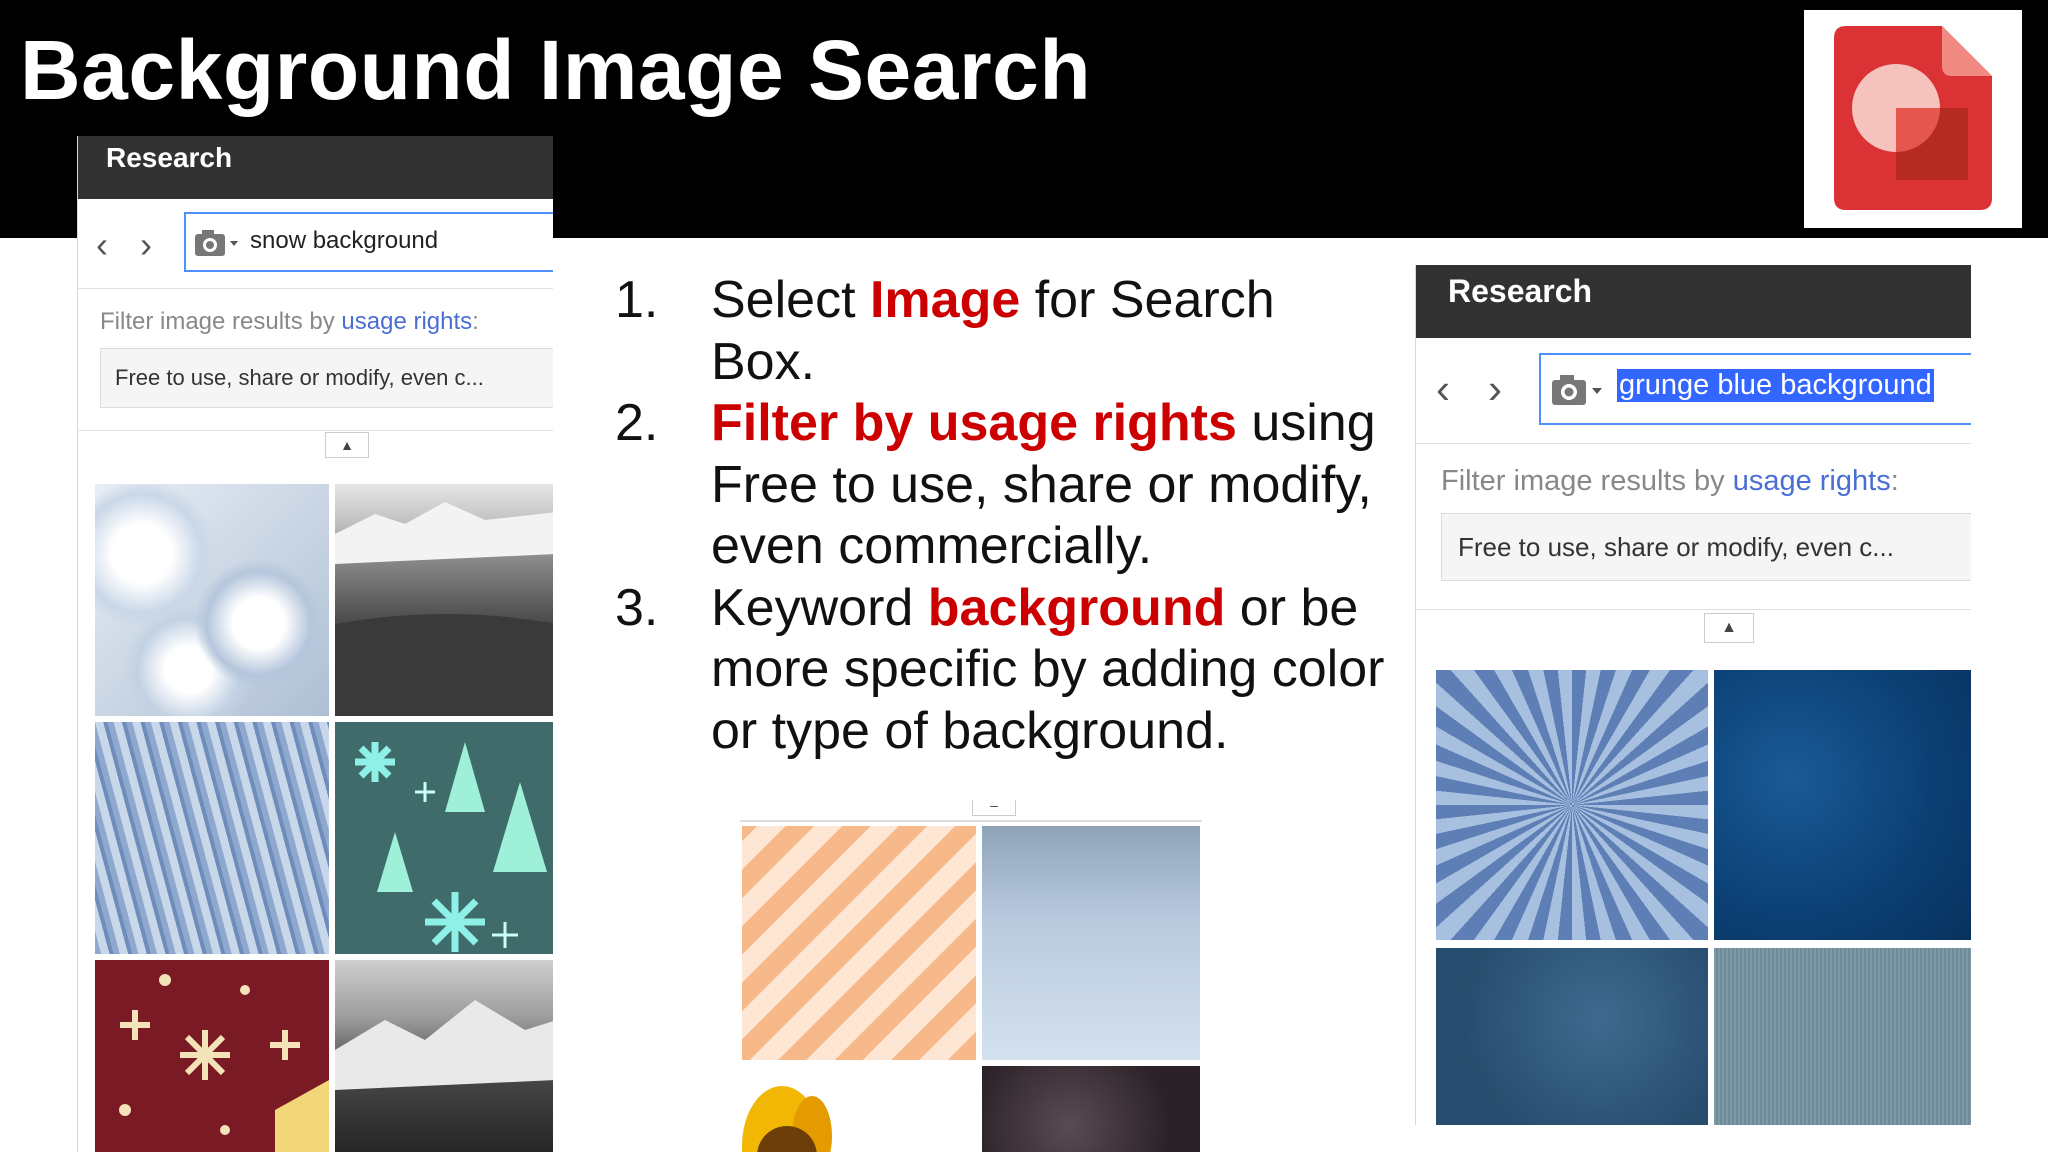 The image size is (2048, 1152). Describe the element at coordinates (1000, 331) in the screenshot. I see `step-1: 1. Select Image for Search Box.` at that location.